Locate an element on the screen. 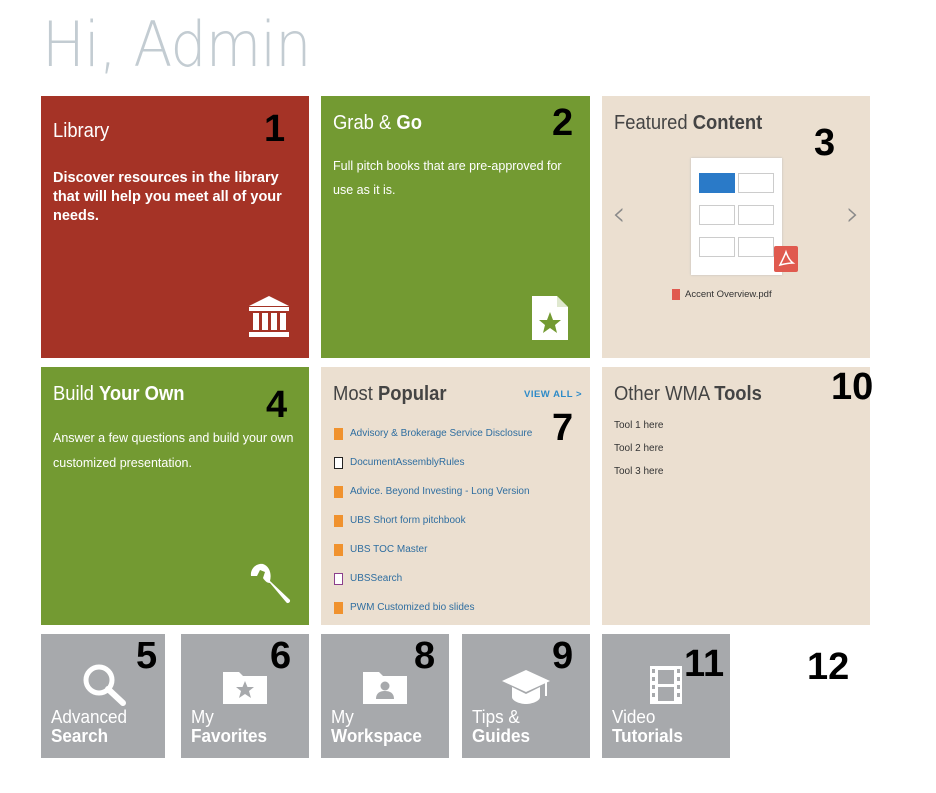  my-workspace-label-2: Workspace is located at coordinates (376, 736).